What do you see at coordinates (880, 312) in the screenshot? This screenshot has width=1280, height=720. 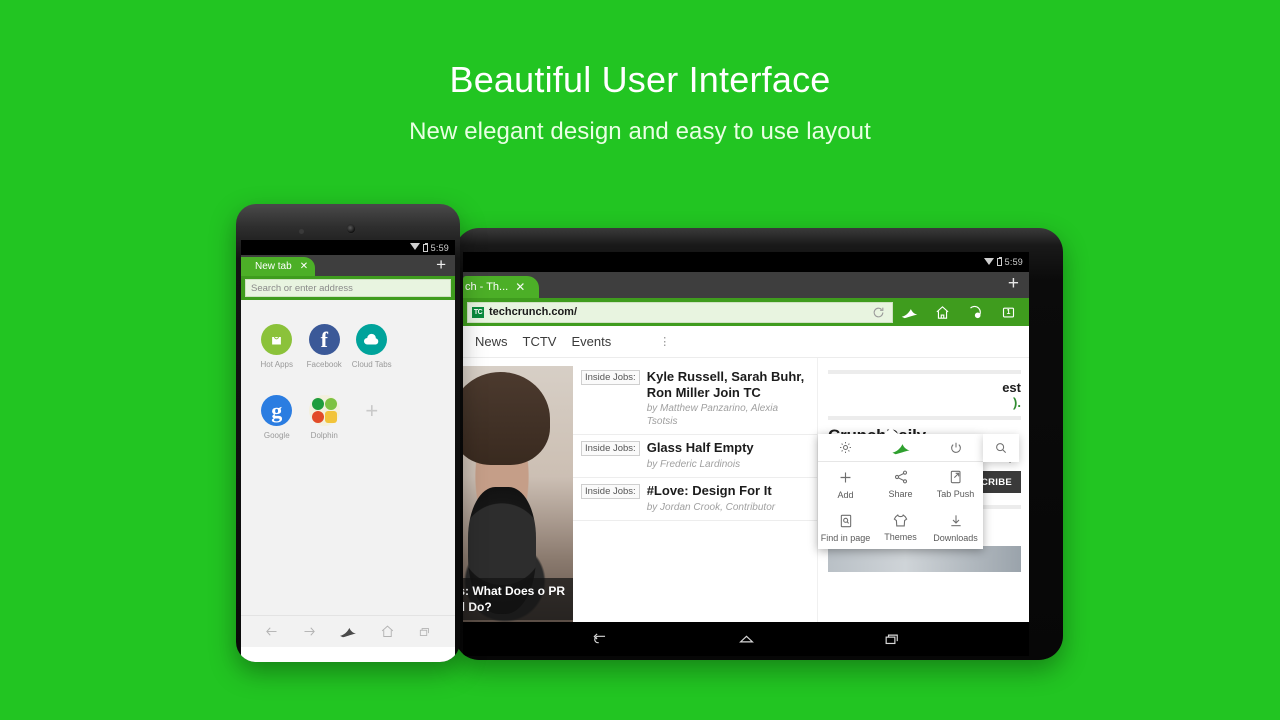 I see `reload-icon` at bounding box center [880, 312].